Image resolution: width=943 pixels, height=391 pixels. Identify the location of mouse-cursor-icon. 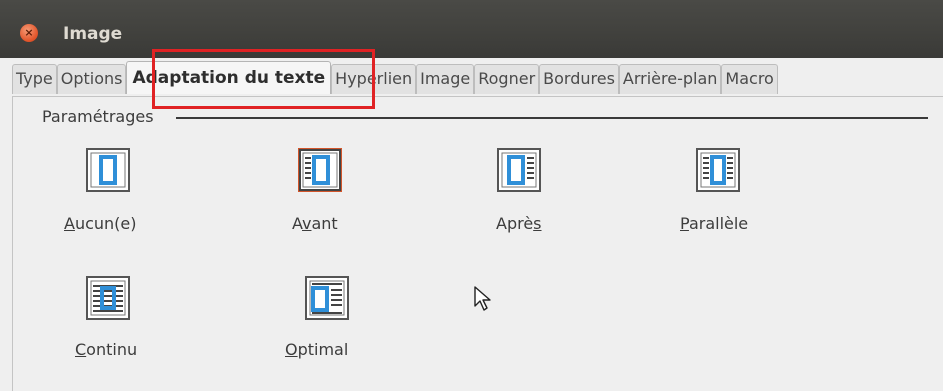
(483, 301).